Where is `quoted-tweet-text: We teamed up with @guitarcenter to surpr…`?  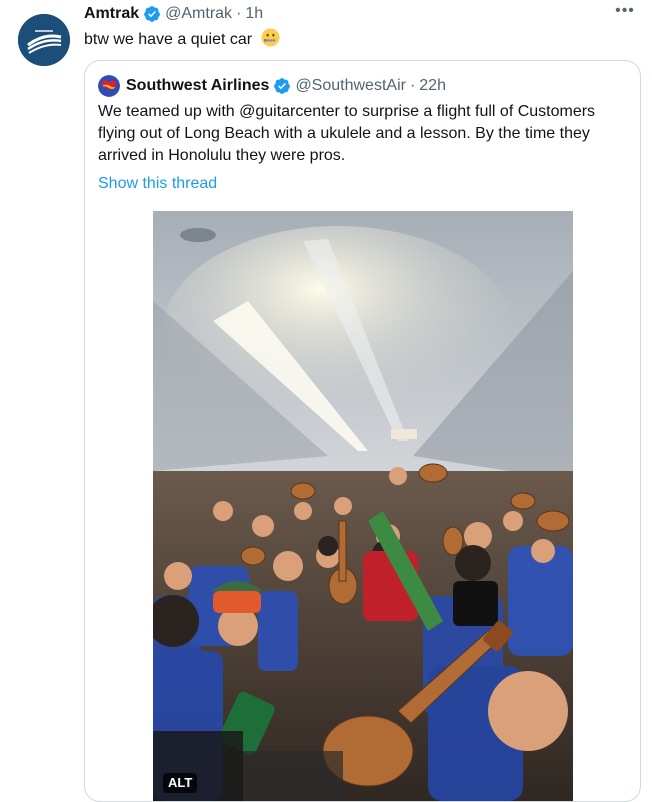 quoted-tweet-text: We teamed up with @guitarcenter to surpr… is located at coordinates (363, 134).